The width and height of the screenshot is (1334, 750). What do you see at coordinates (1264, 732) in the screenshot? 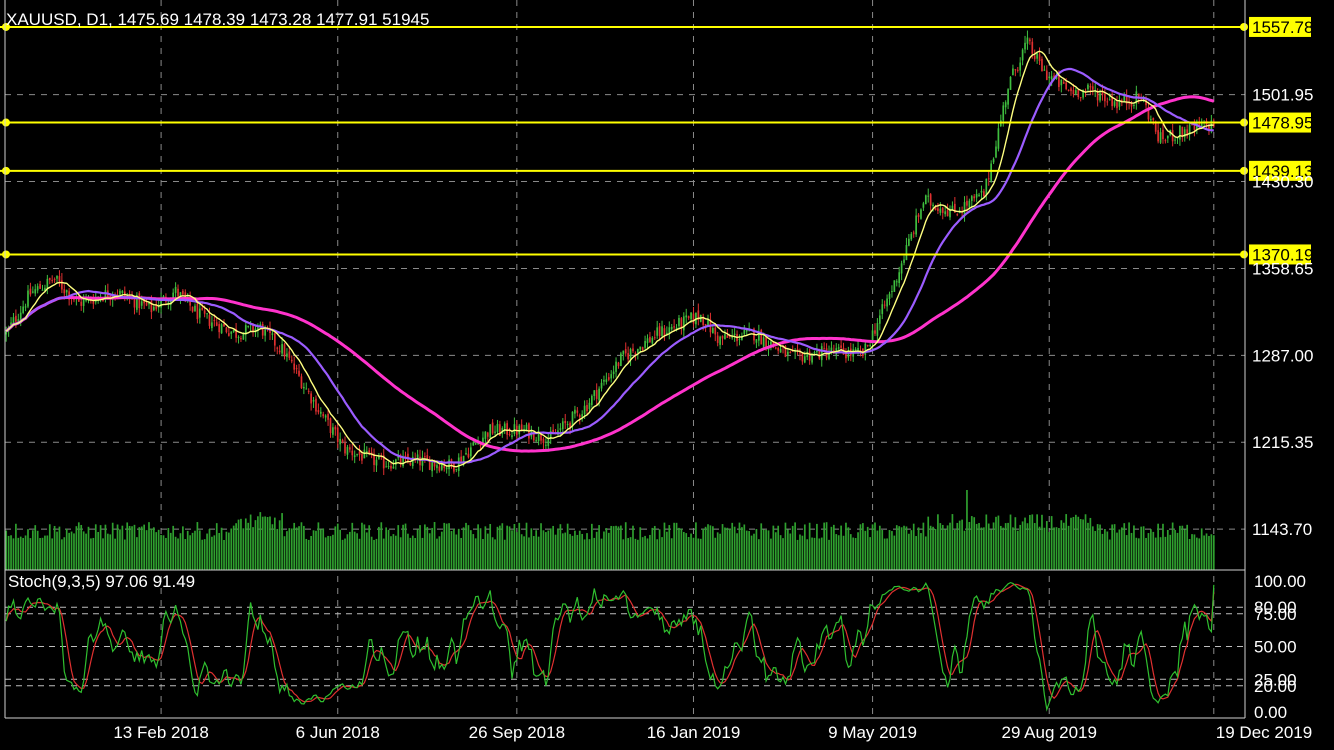
I see `x-tick-label: 19 Dec 2019` at bounding box center [1264, 732].